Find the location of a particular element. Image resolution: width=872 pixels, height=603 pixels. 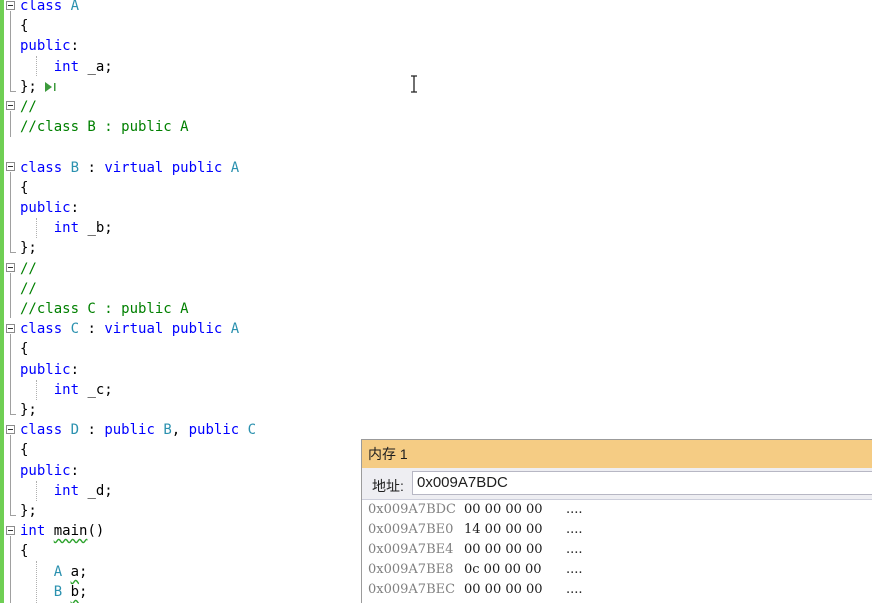

code-line: int main() is located at coordinates (62, 531).